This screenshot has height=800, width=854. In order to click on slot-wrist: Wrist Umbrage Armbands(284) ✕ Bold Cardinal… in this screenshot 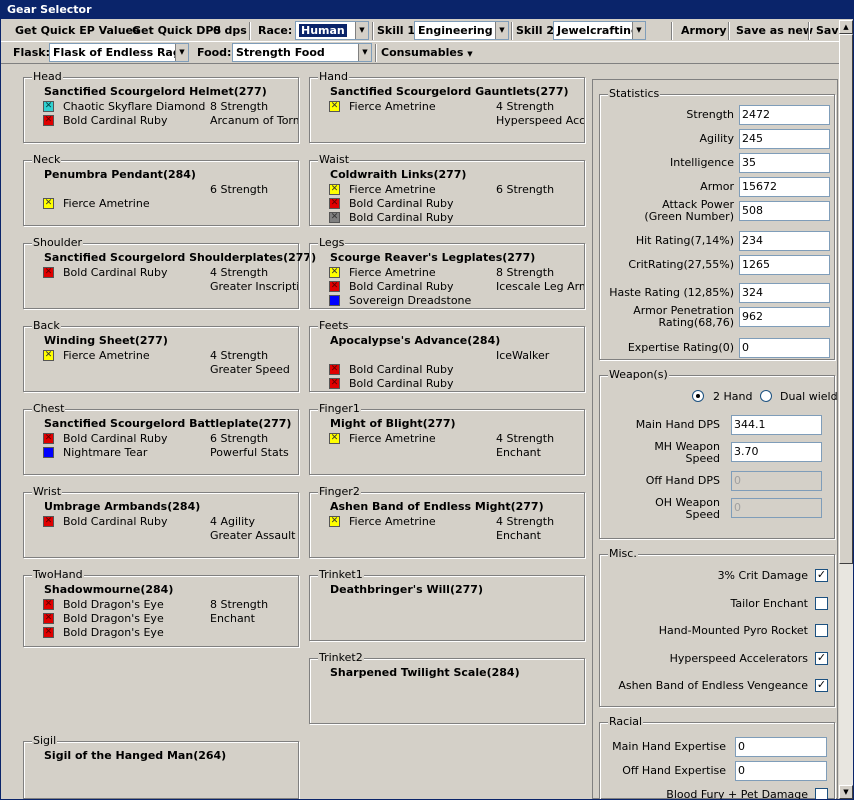, I will do `click(161, 521)`.